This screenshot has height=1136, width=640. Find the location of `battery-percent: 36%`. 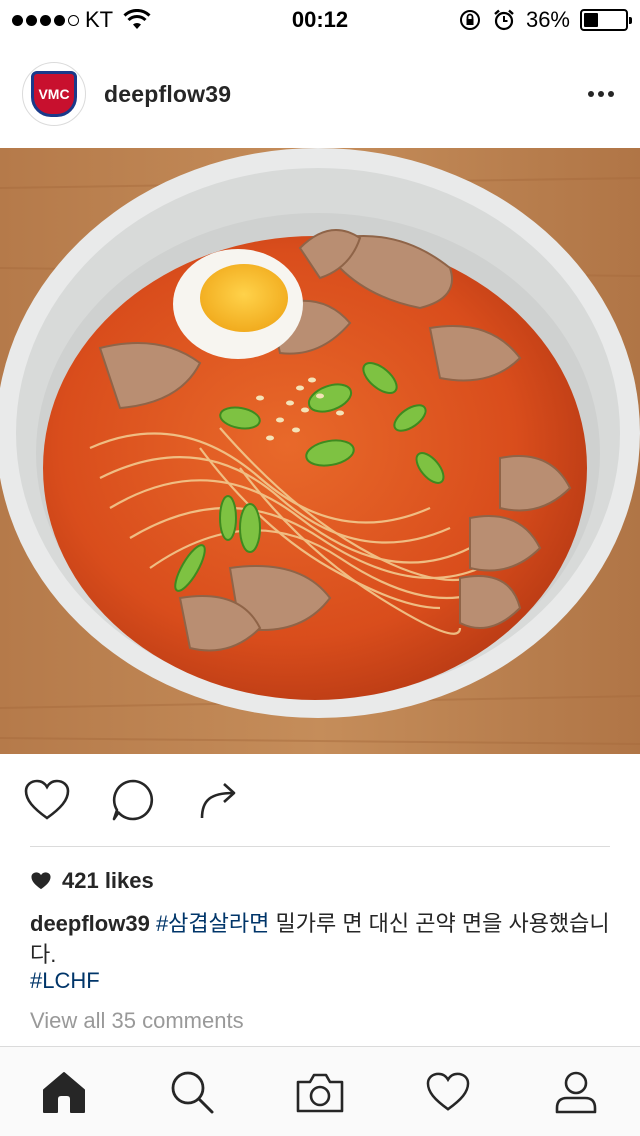

battery-percent: 36% is located at coordinates (547, 19).